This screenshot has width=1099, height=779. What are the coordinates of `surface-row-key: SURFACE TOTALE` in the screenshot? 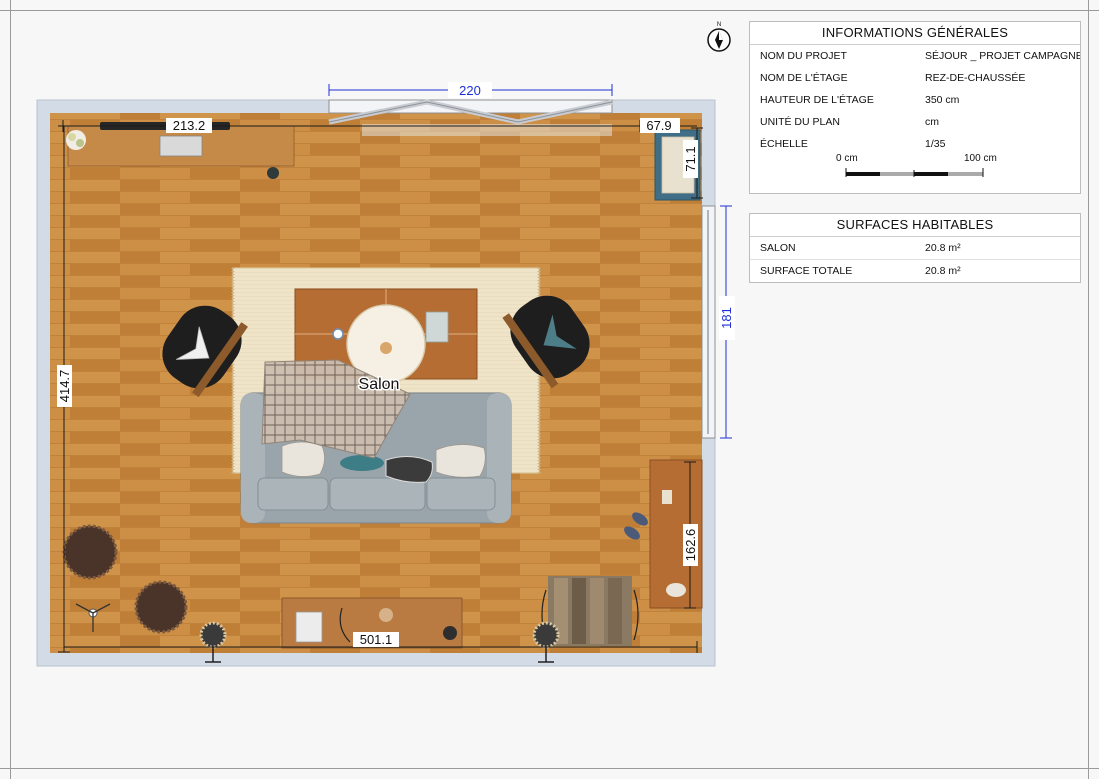 It's located at (806, 271).